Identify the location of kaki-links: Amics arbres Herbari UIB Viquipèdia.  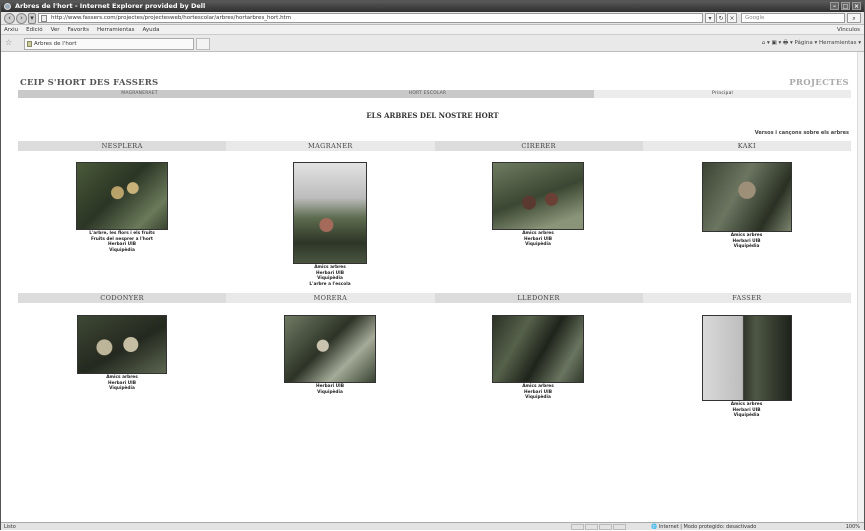
(746, 241).